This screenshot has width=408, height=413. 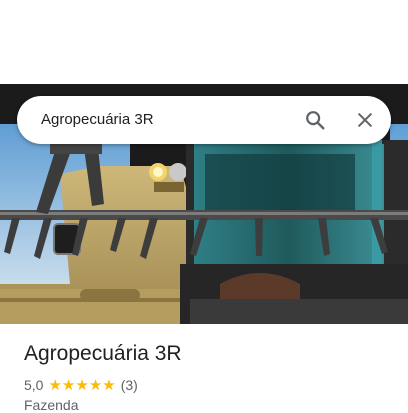 What do you see at coordinates (51, 405) in the screenshot?
I see `place-category: Fazenda` at bounding box center [51, 405].